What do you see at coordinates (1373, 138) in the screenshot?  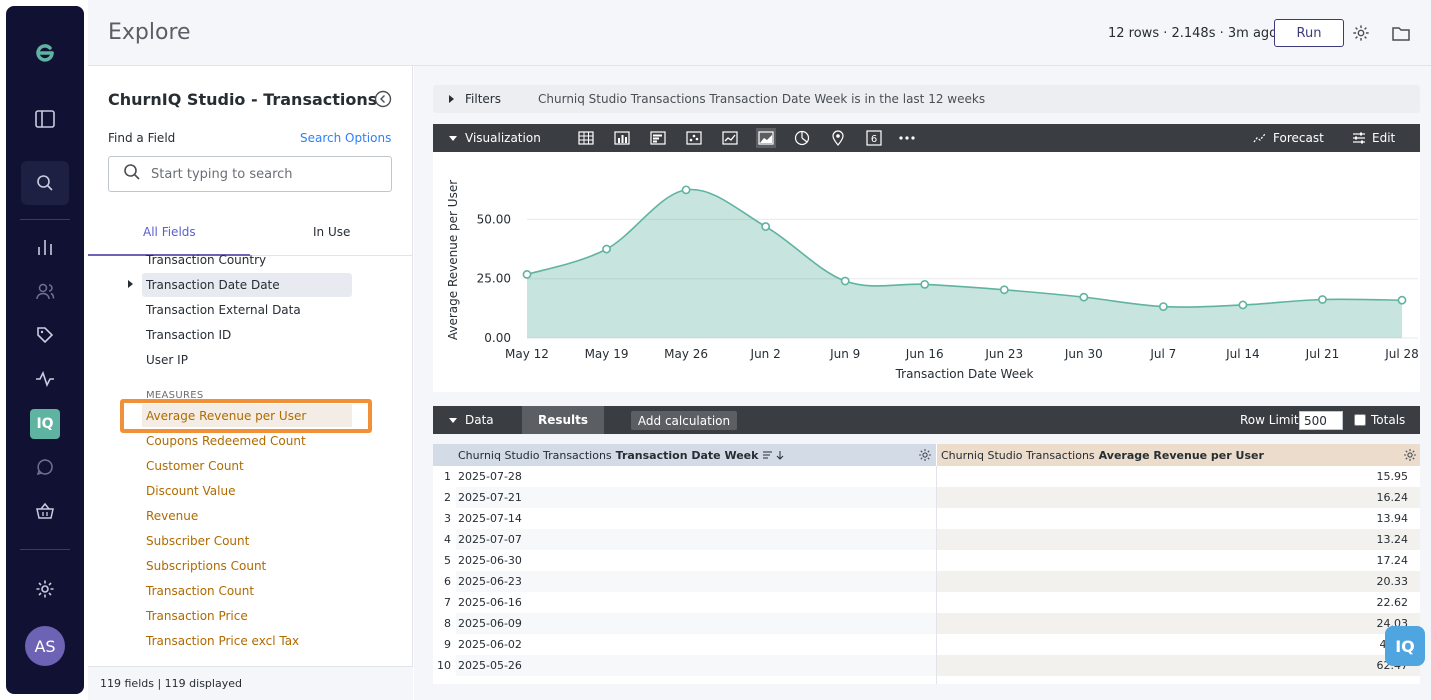 I see `edit-viz-button: Edit` at bounding box center [1373, 138].